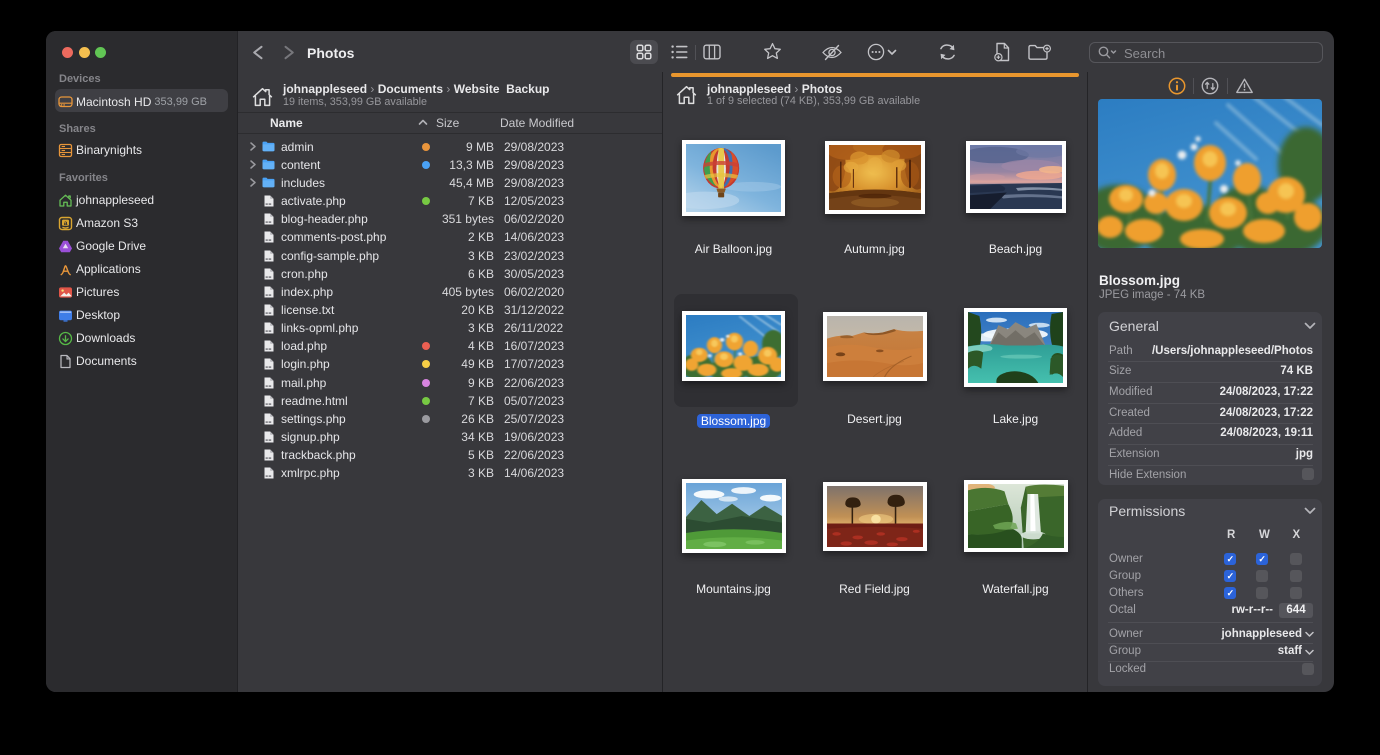  Describe the element at coordinates (66, 223) in the screenshot. I see `svg-text: a` at that location.